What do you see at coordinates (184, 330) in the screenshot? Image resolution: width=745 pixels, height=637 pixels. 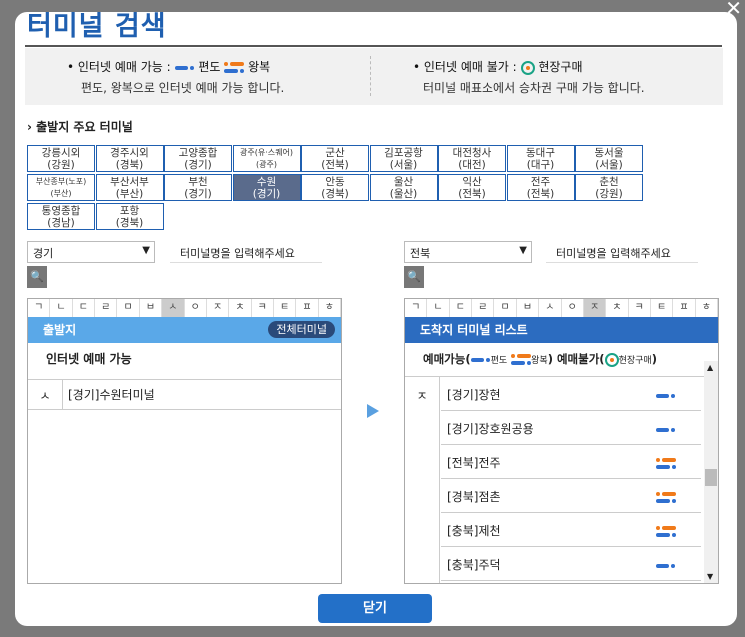 I see `departure-header: 출발지 전체터미널` at bounding box center [184, 330].